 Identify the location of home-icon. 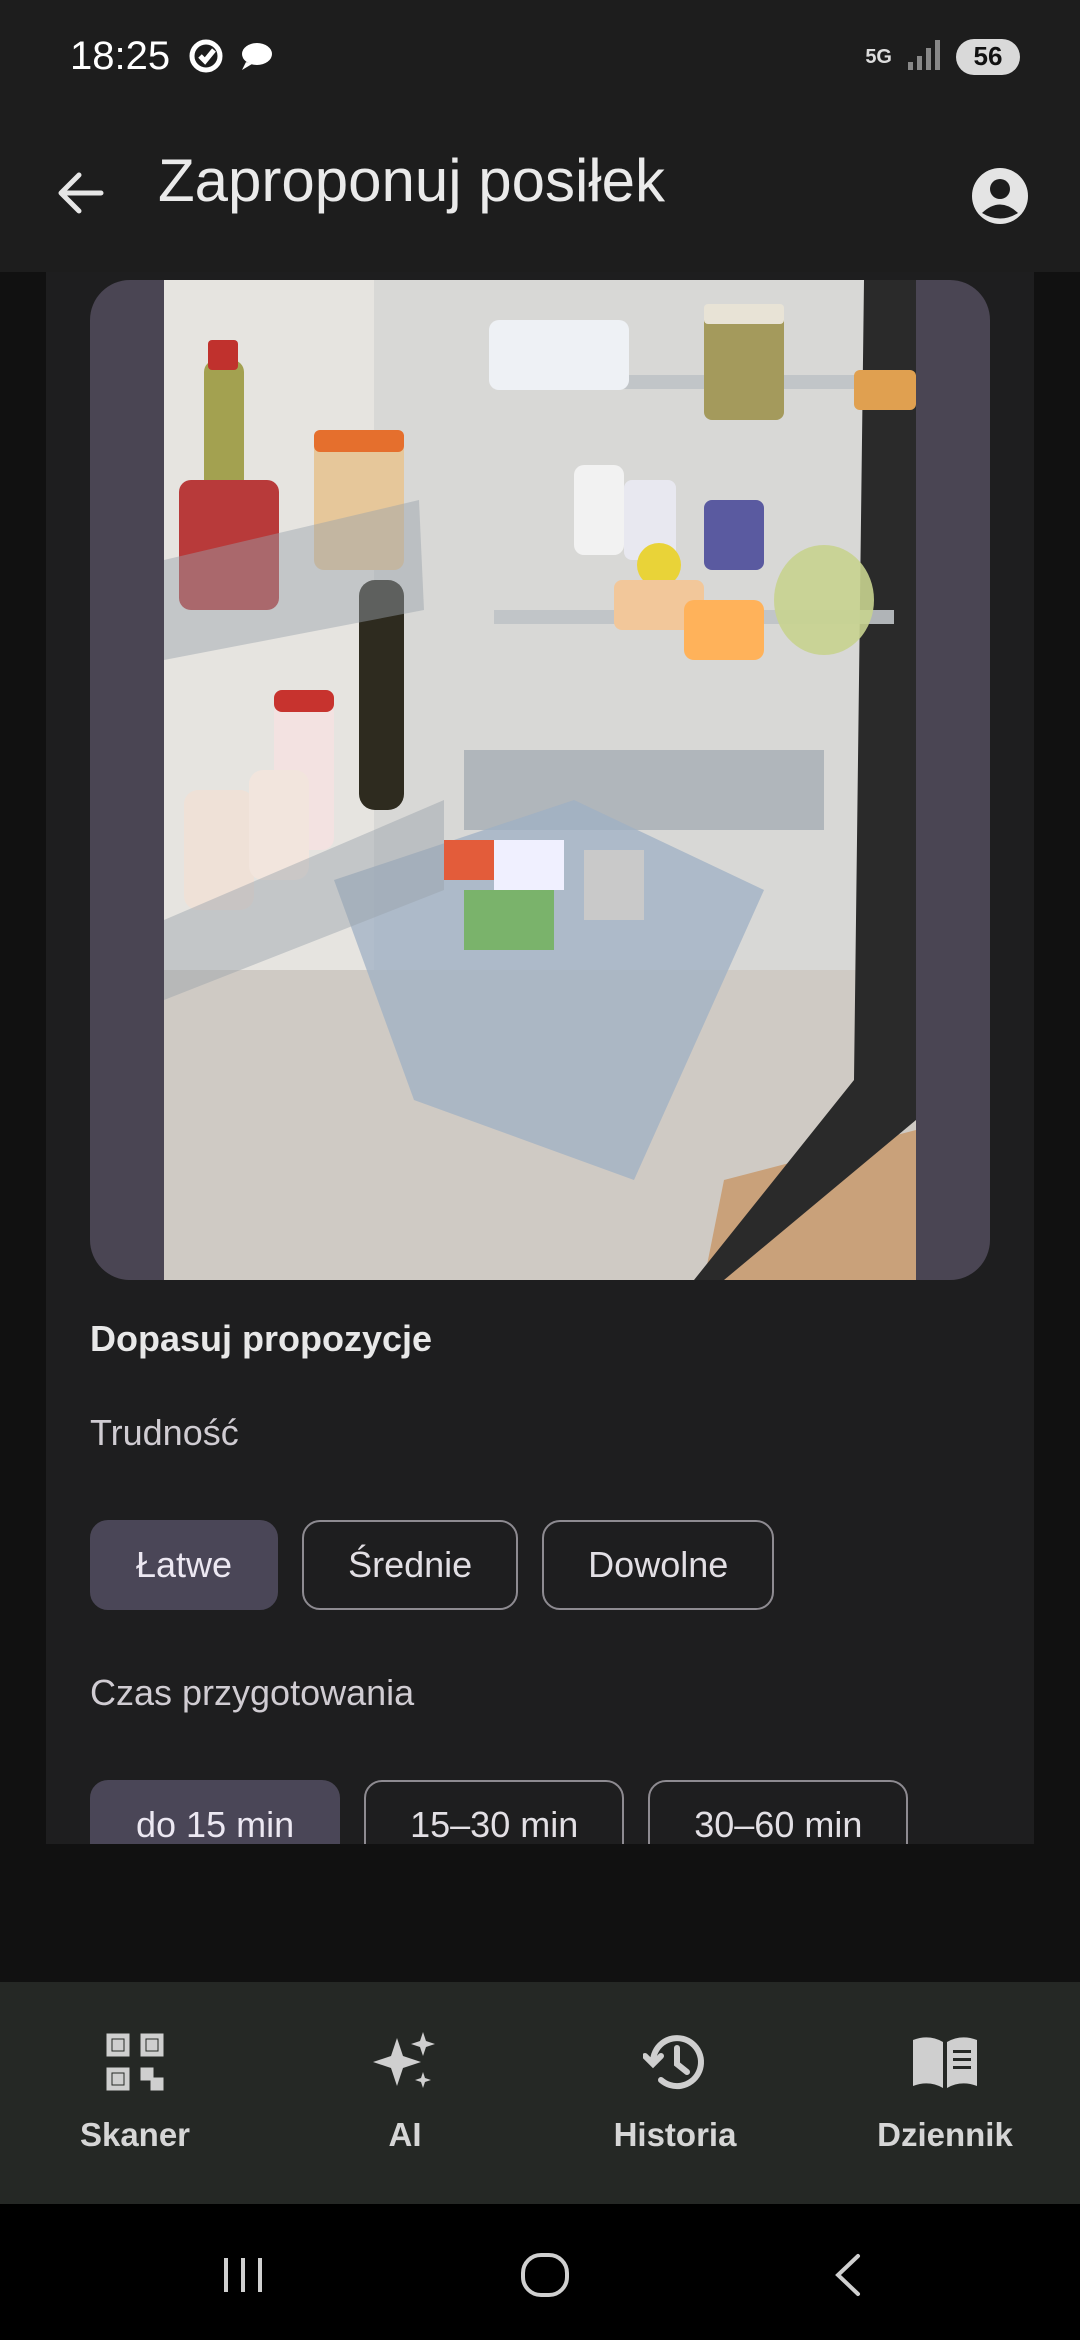
(545, 2275).